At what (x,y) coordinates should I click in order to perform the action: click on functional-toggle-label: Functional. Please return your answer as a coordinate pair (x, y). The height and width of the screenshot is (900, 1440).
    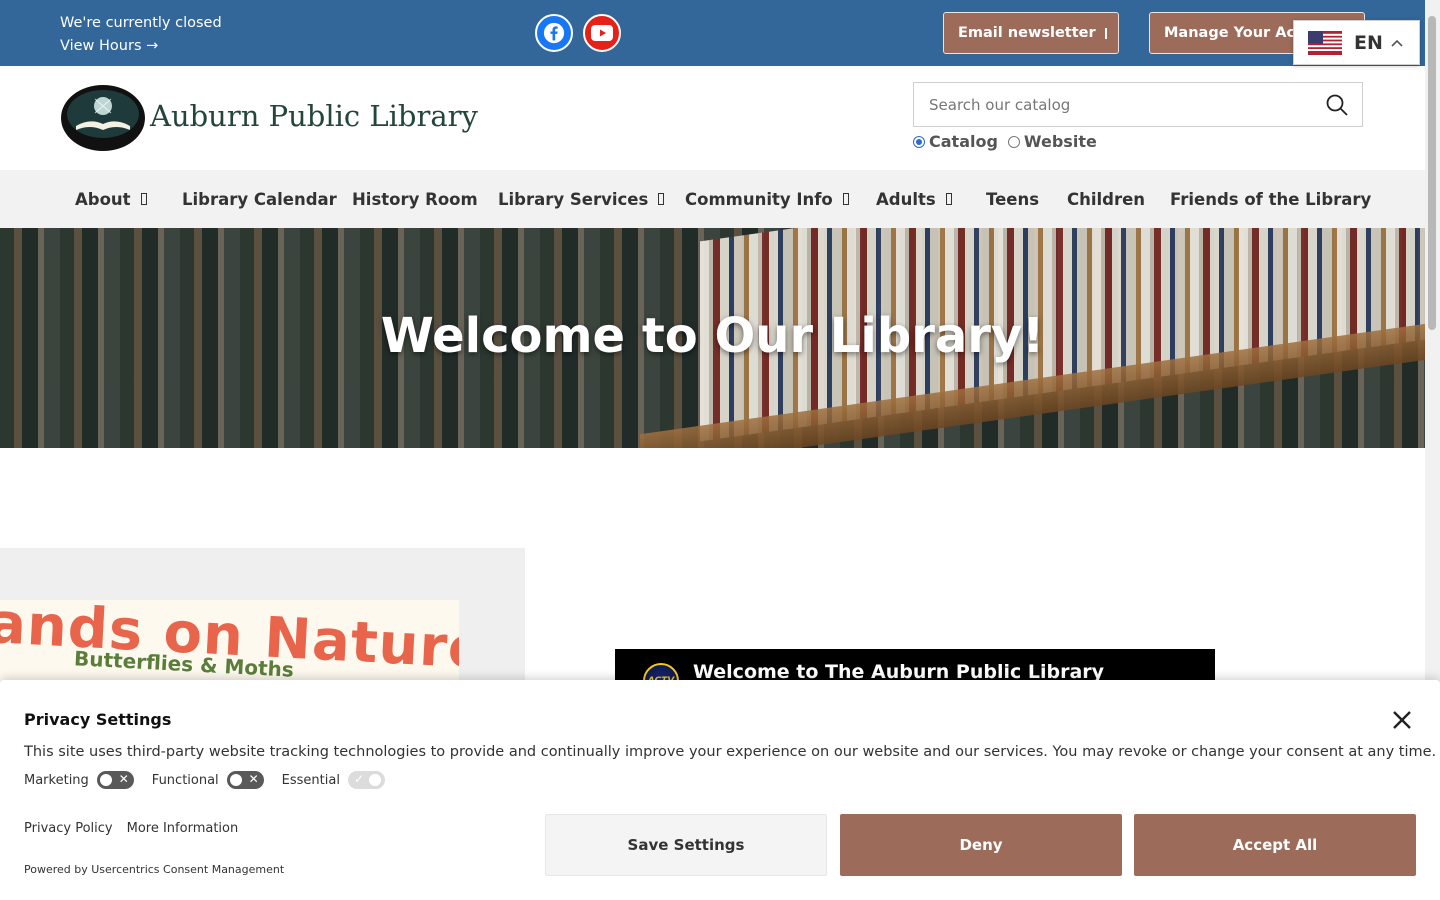
    Looking at the image, I should click on (185, 780).